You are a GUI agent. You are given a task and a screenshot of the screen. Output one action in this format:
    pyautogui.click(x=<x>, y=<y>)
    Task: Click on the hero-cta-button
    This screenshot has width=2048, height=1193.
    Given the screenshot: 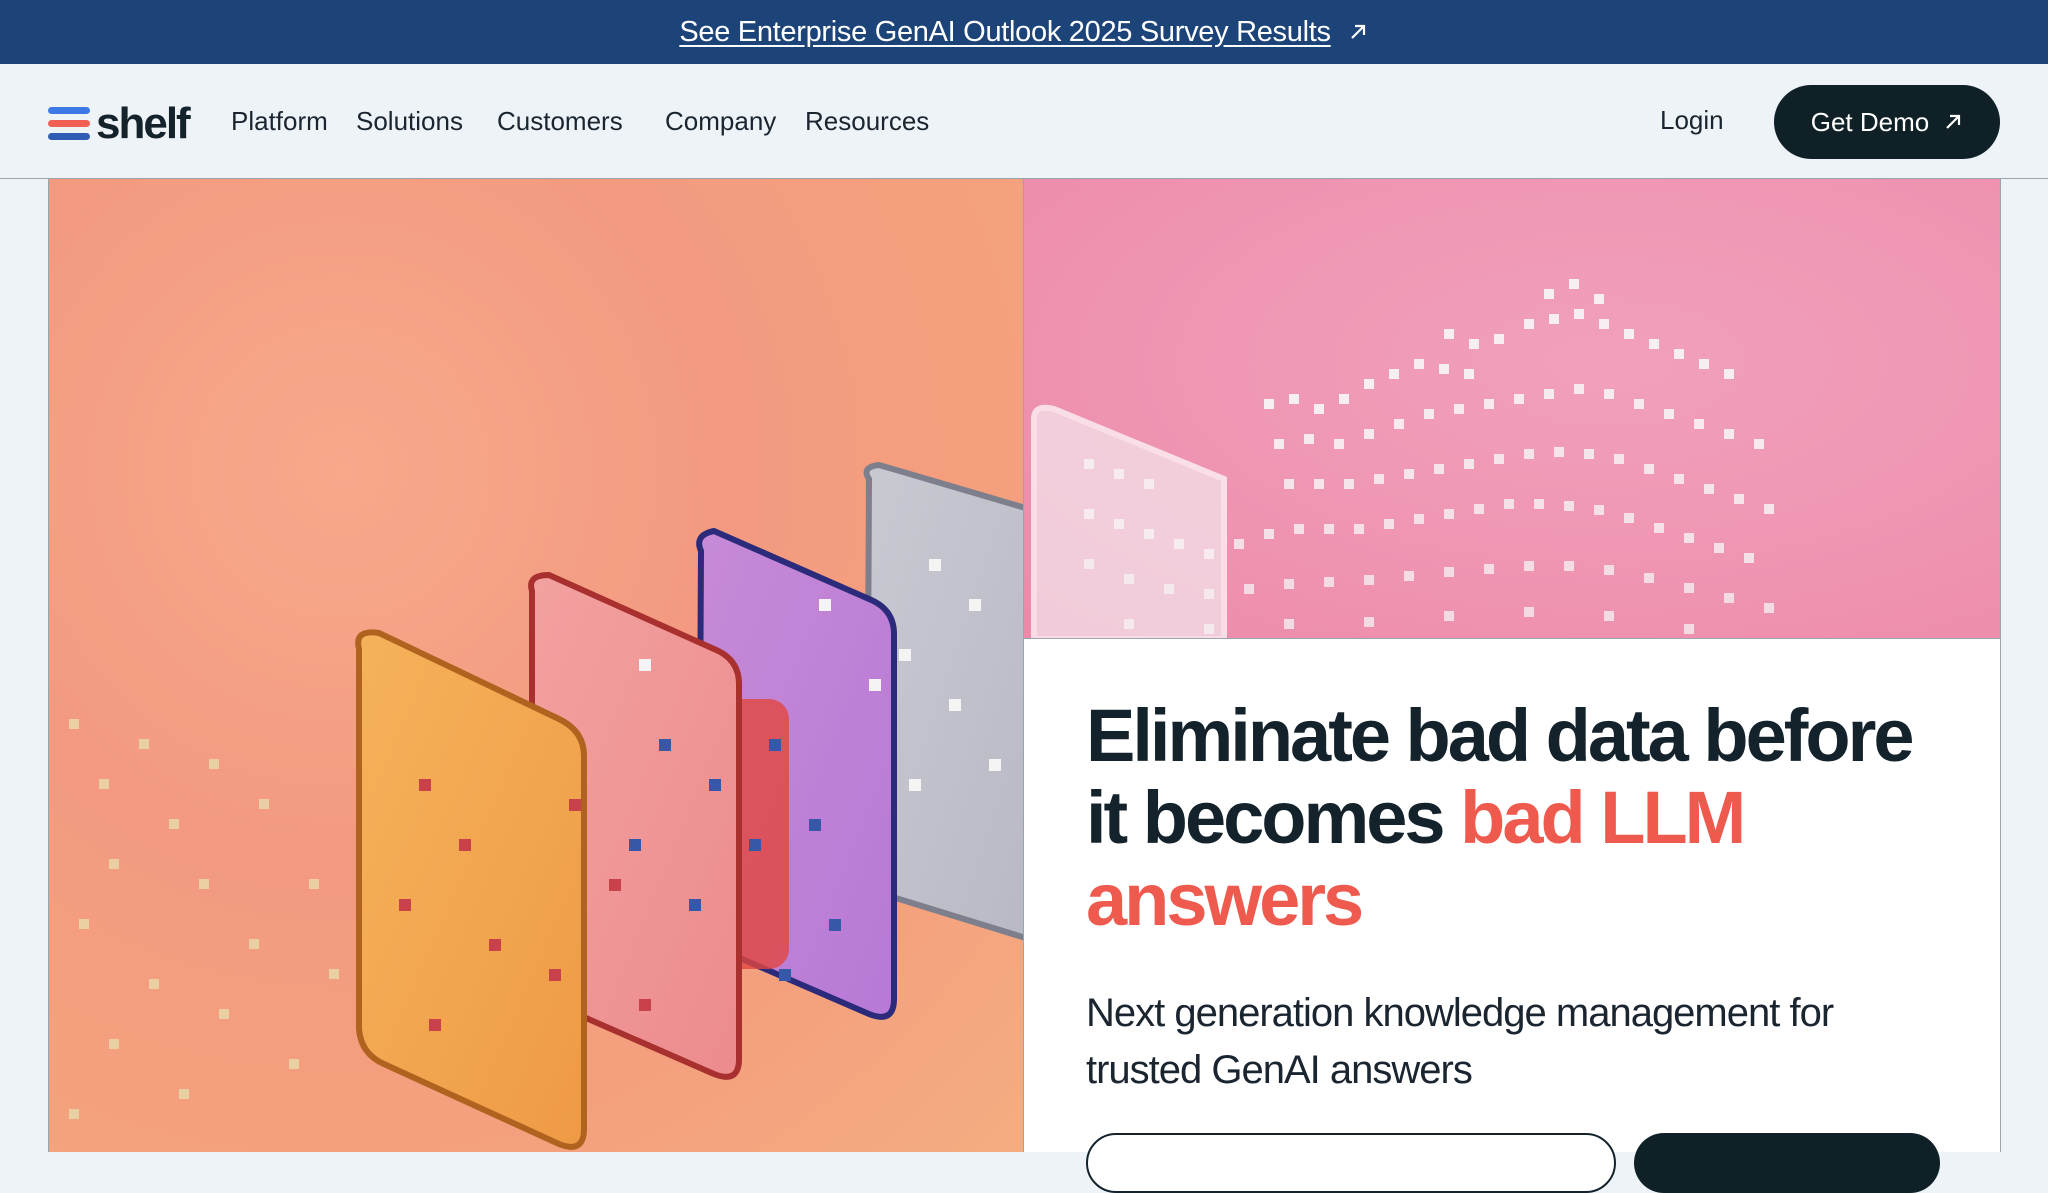 What is the action you would take?
    pyautogui.click(x=1787, y=1163)
    